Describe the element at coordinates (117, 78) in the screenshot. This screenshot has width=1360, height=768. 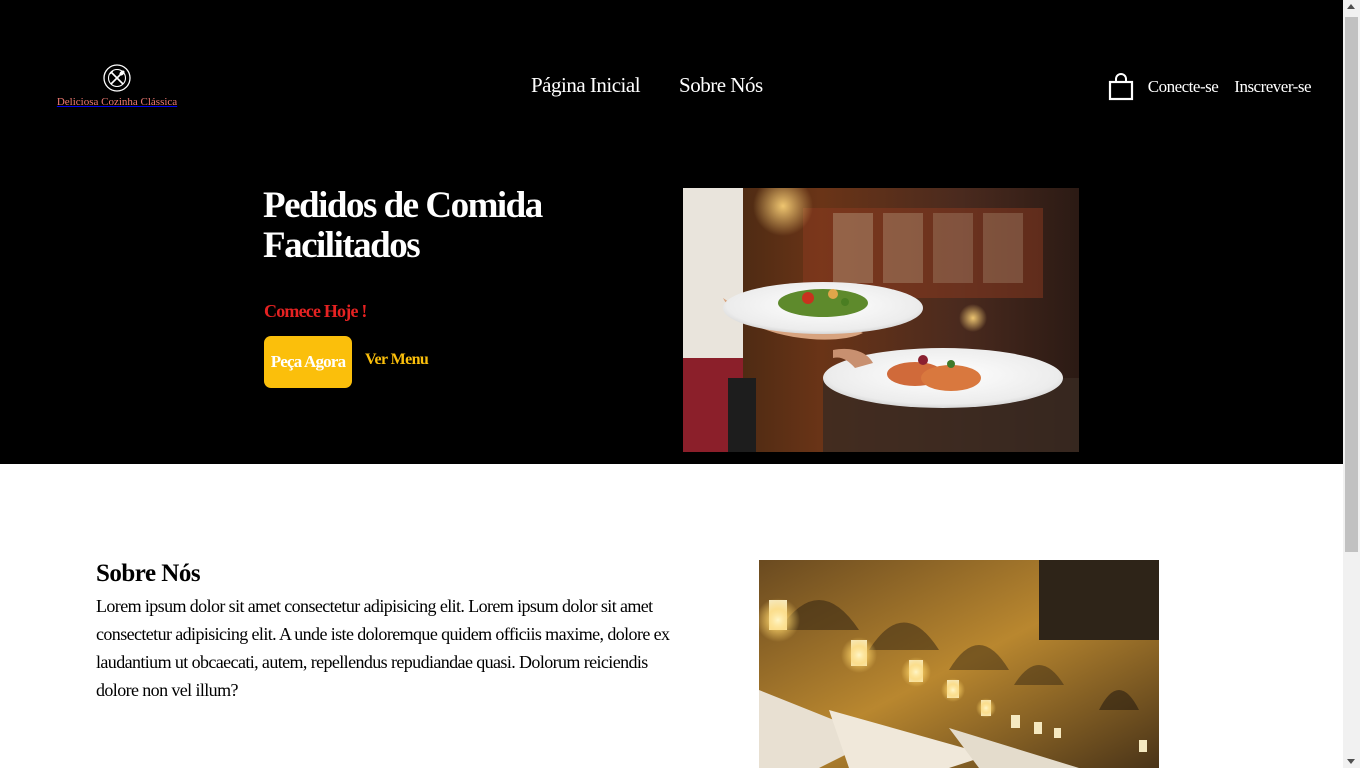
I see `fork-knife-plate-icon` at that location.